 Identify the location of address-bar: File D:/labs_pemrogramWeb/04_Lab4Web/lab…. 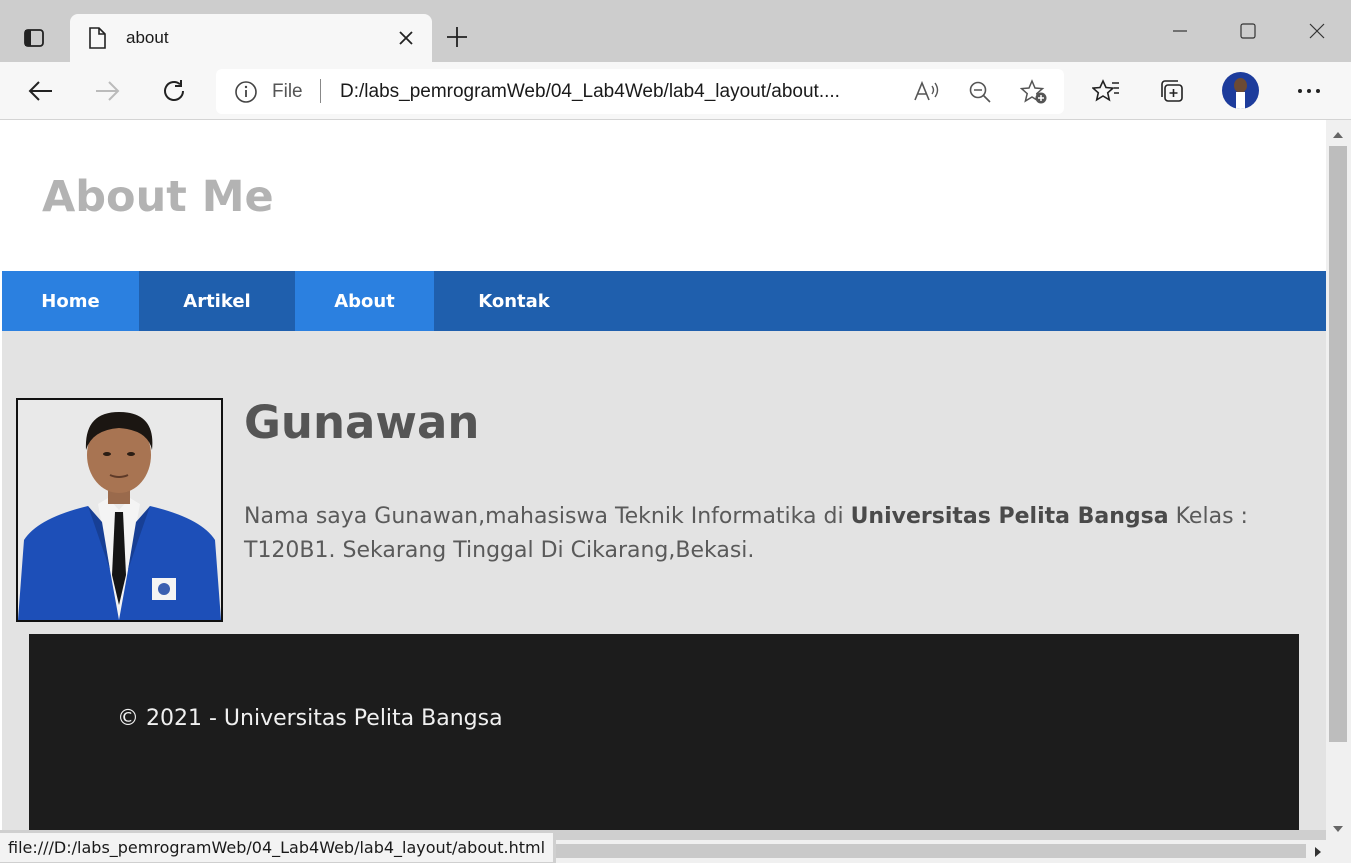
(640, 91).